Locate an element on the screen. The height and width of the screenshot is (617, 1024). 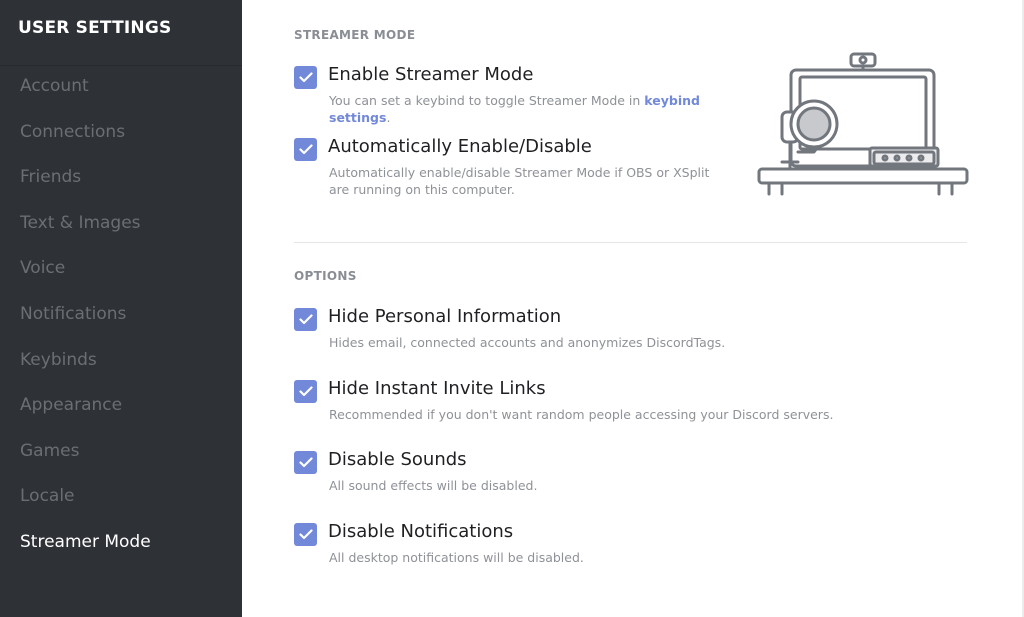
option-label: Disable Notifications is located at coordinates (420, 531).